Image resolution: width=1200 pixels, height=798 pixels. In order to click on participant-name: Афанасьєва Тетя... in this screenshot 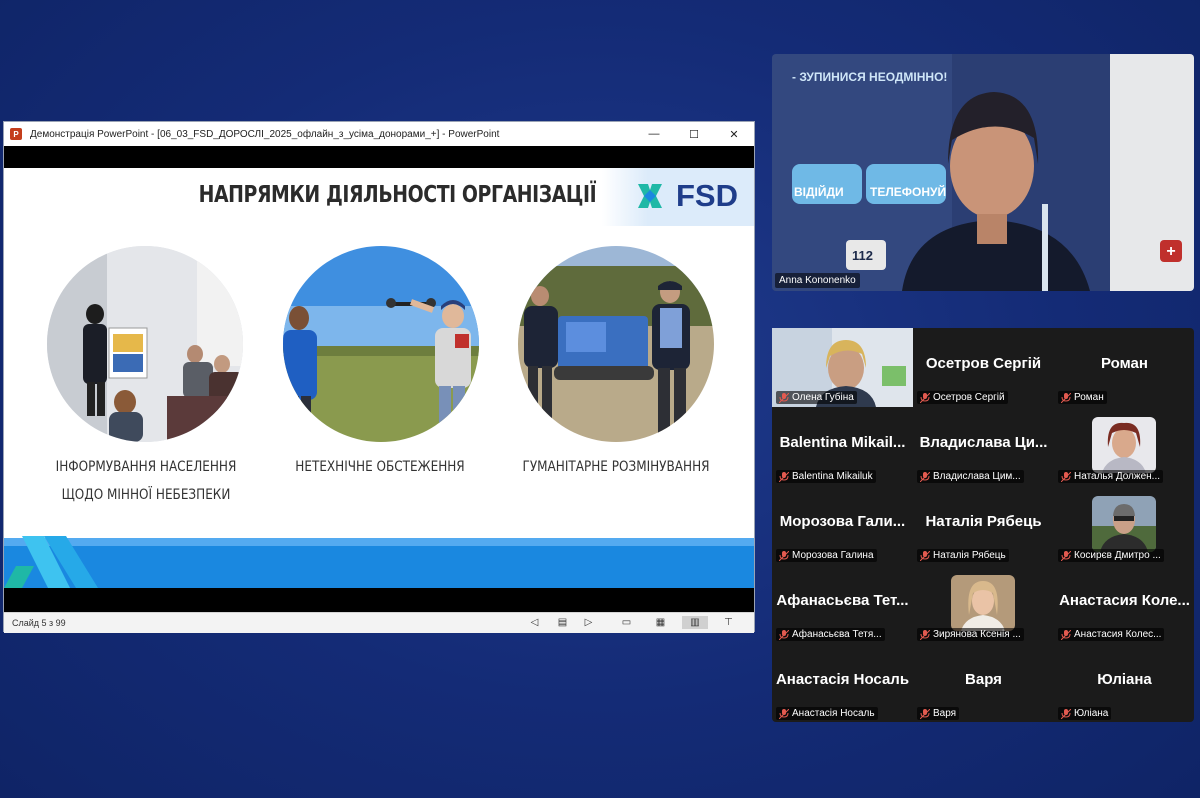, I will do `click(830, 634)`.